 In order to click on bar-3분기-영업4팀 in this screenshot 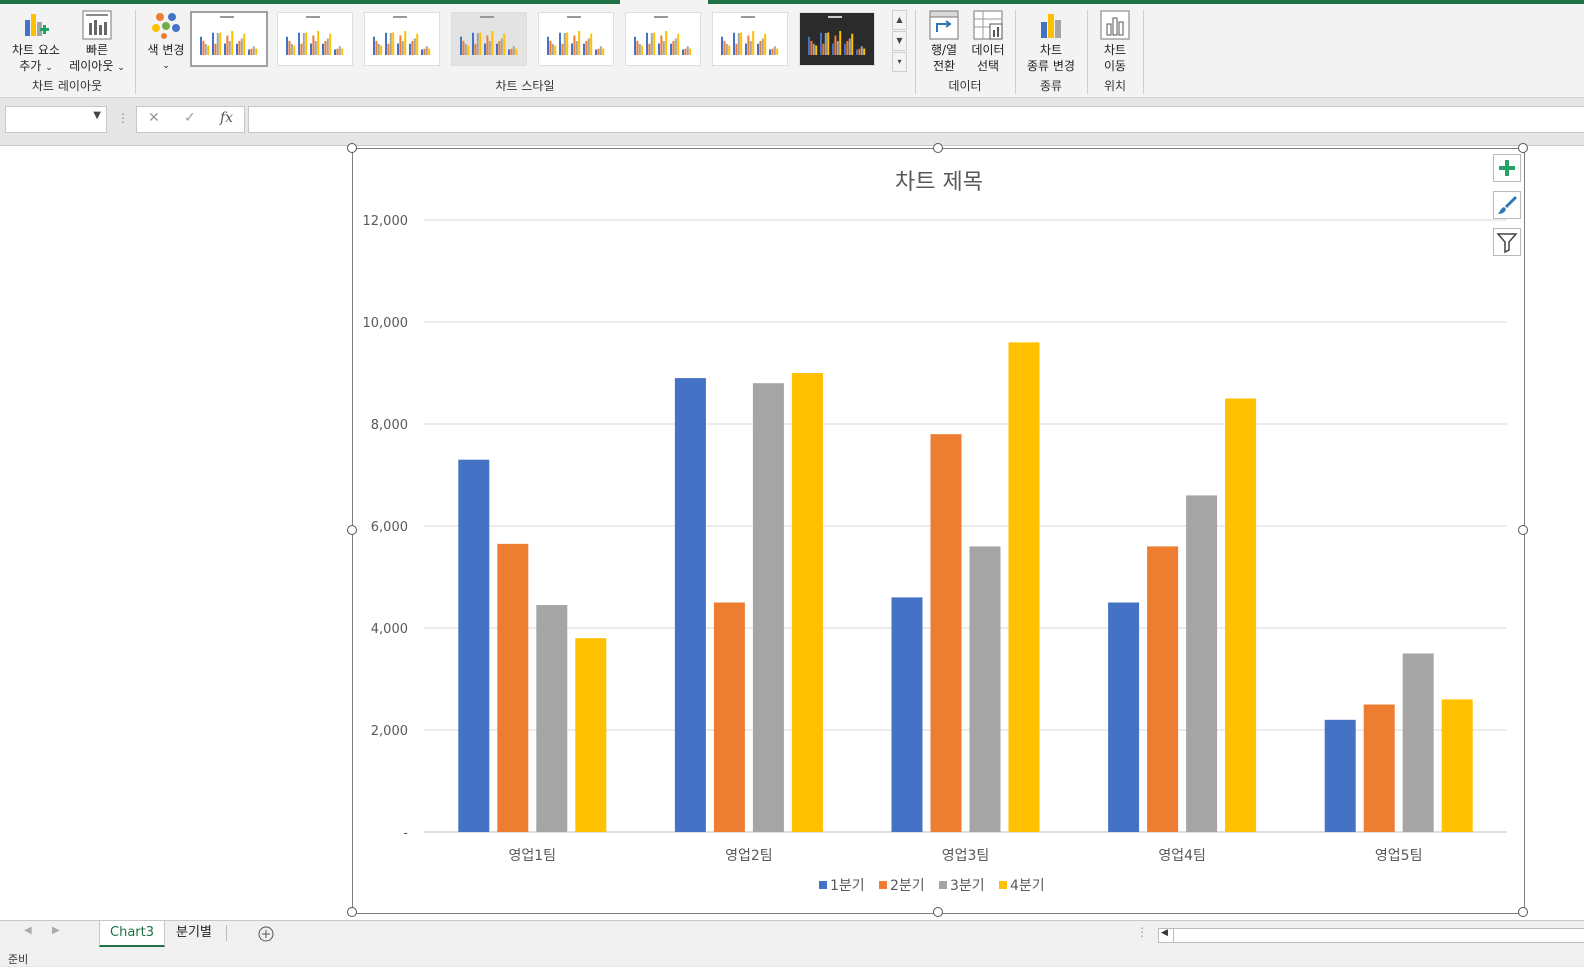, I will do `click(1202, 663)`.